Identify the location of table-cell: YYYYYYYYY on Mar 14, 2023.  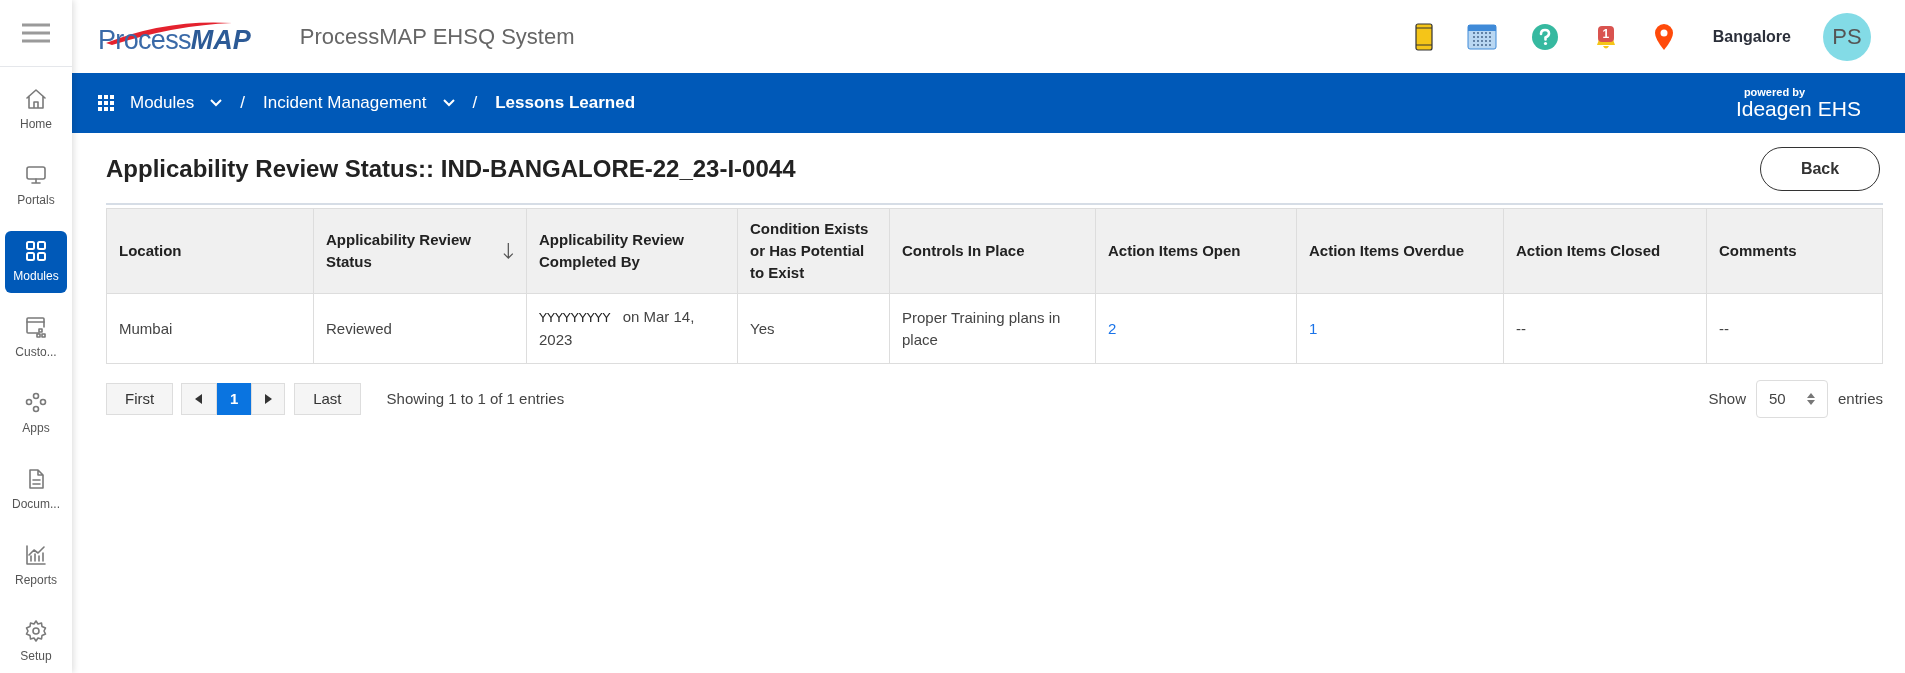
(632, 328).